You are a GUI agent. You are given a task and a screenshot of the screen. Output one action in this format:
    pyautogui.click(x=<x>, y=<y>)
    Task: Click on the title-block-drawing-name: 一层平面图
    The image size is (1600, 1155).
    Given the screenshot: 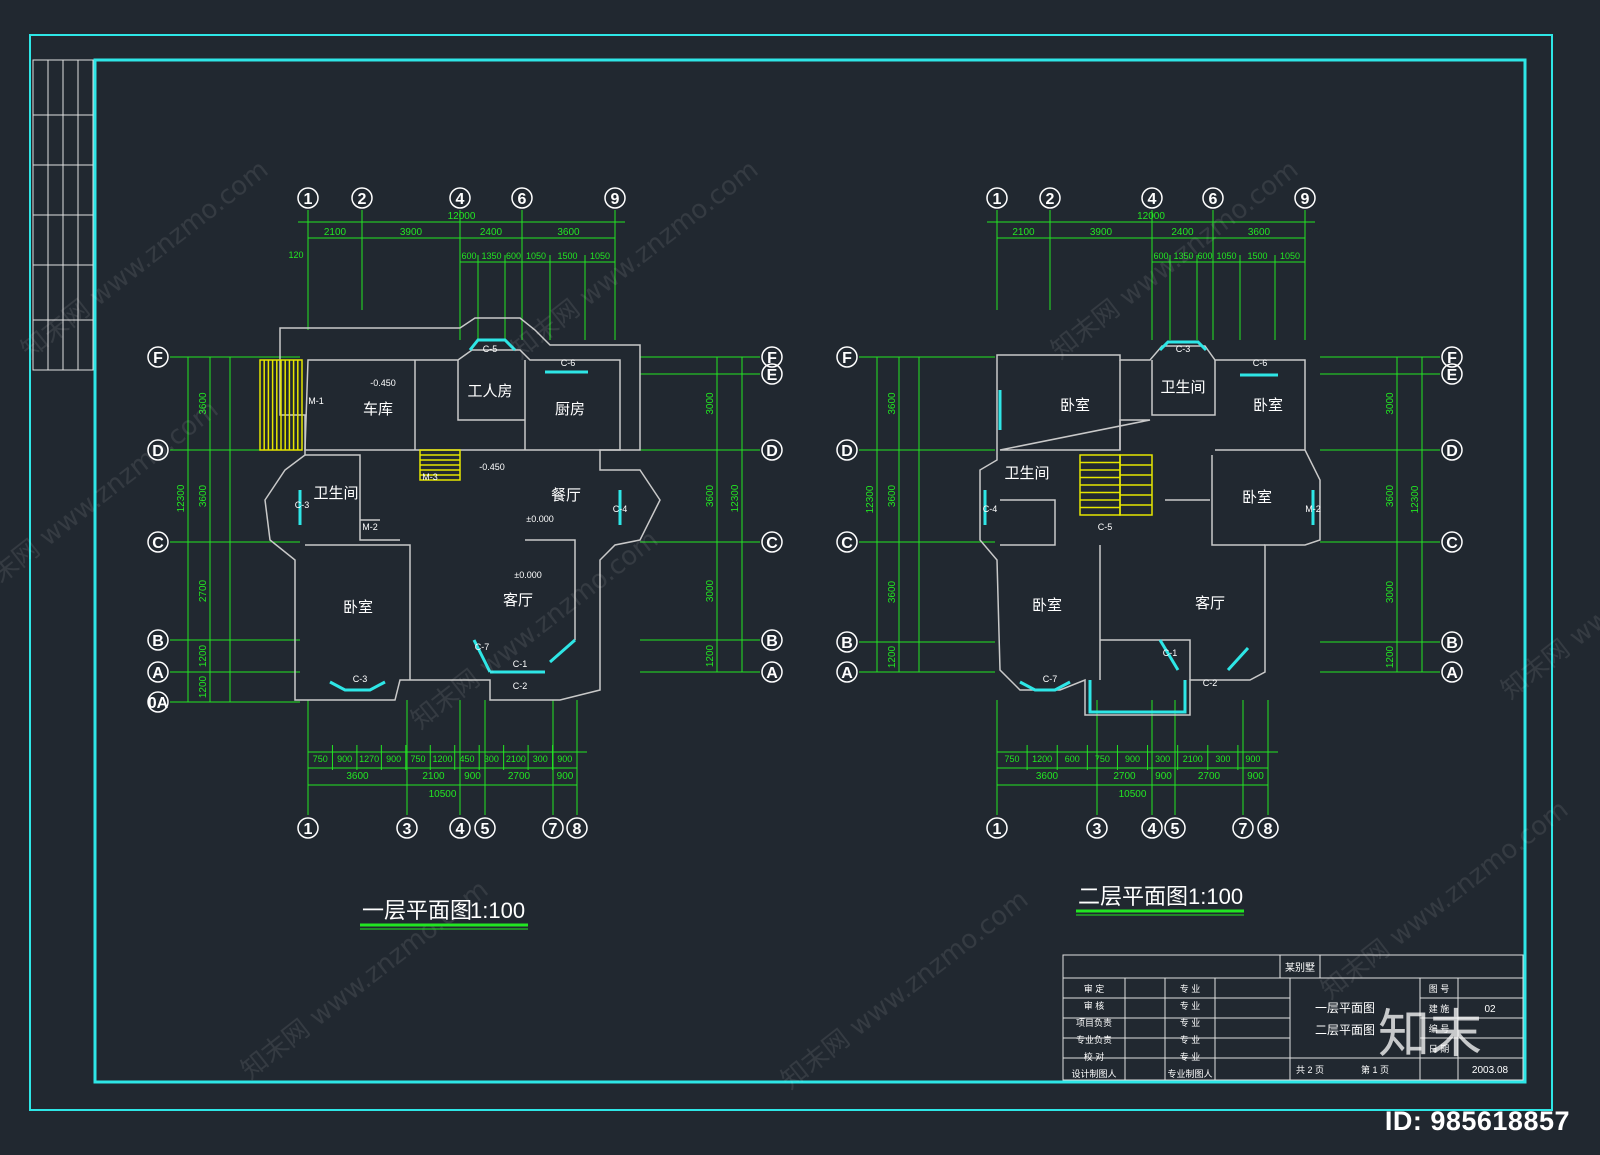 What is the action you would take?
    pyautogui.click(x=1345, y=1008)
    